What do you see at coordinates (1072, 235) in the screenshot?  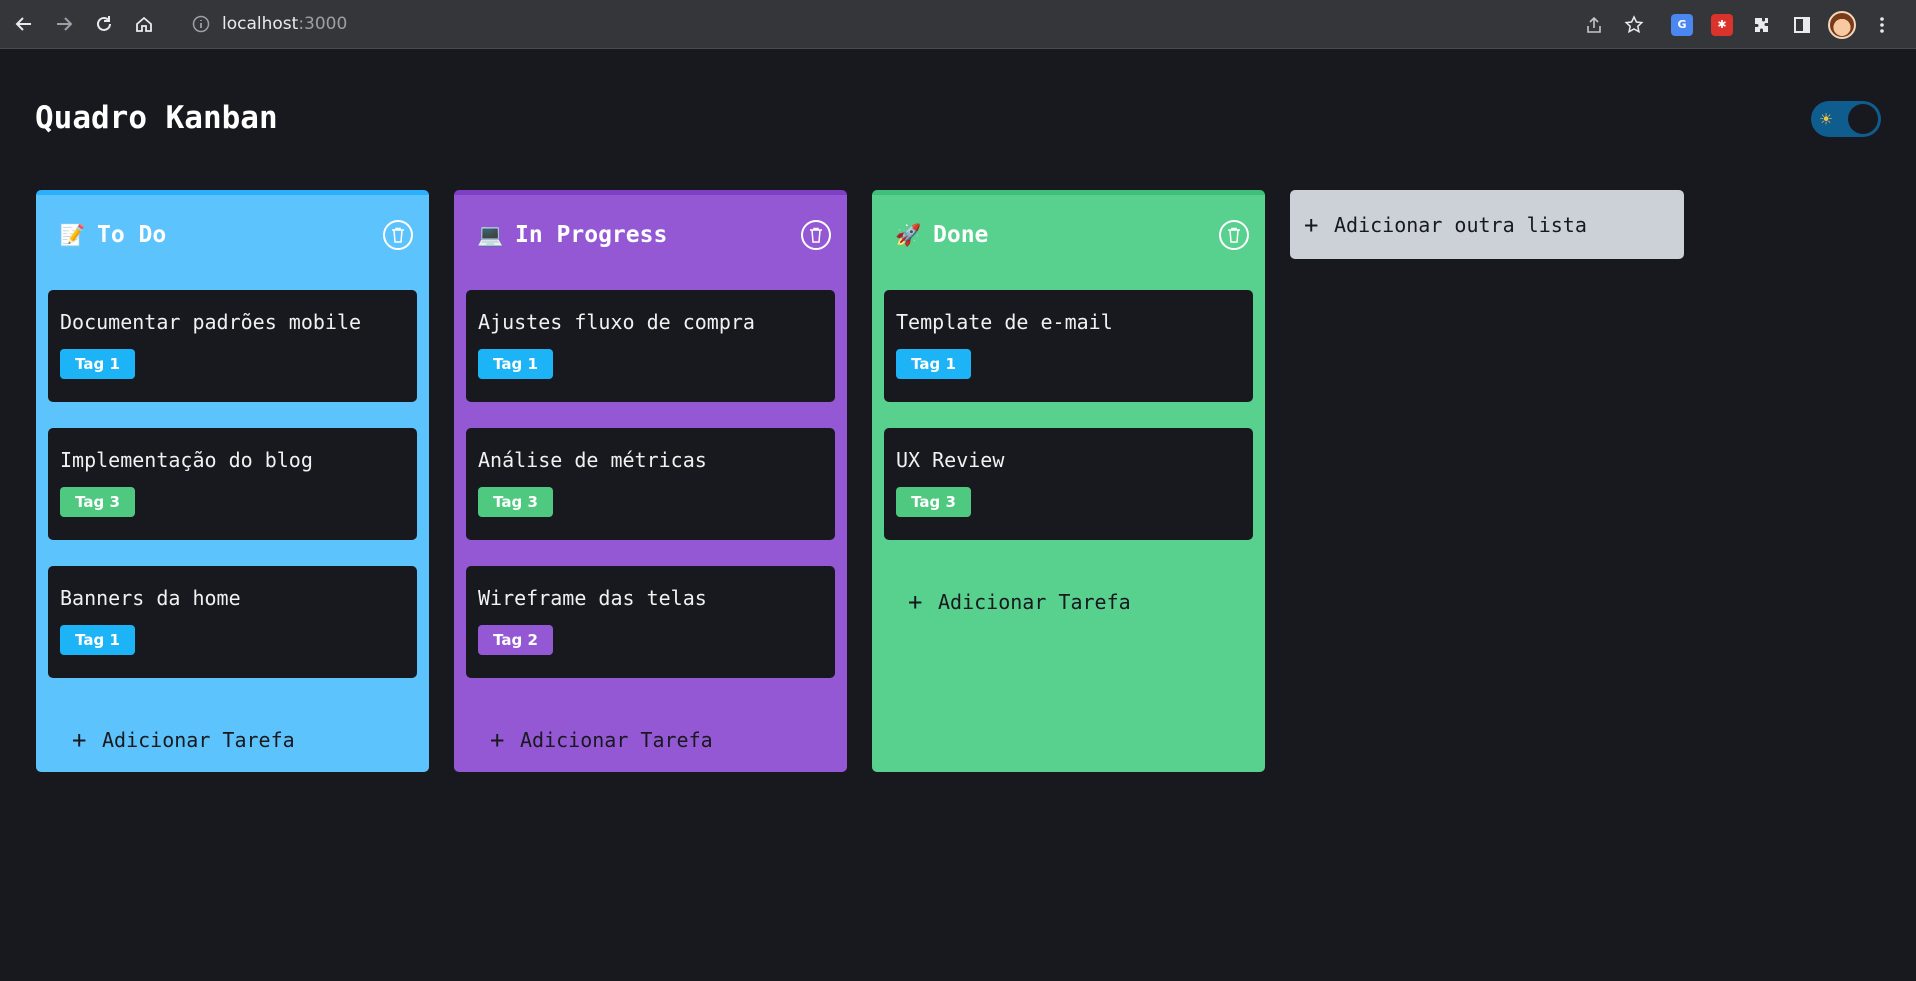 I see `column-header: 🚀 Done` at bounding box center [1072, 235].